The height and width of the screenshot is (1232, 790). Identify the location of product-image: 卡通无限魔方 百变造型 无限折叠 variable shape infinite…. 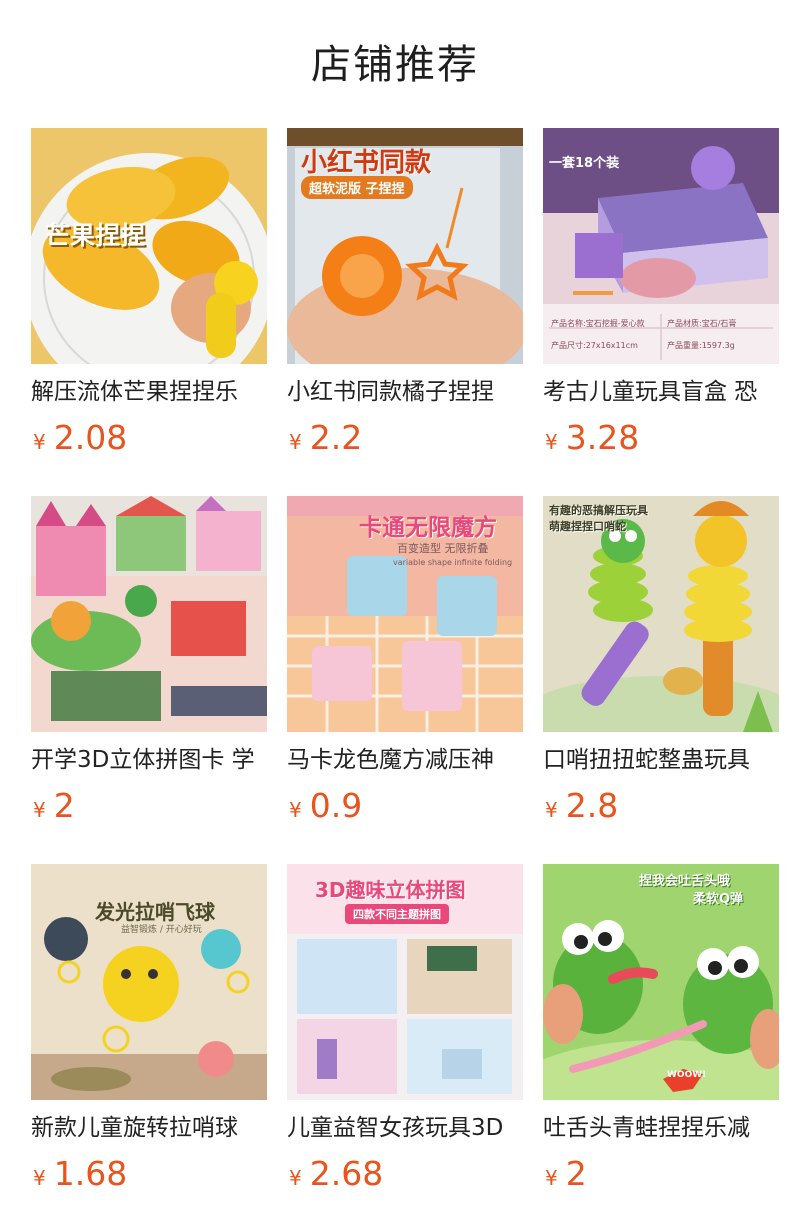
(405, 614).